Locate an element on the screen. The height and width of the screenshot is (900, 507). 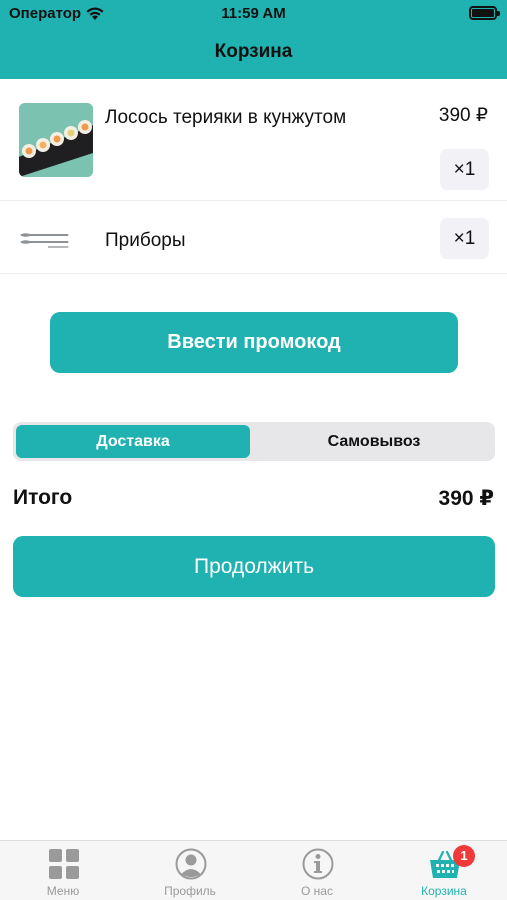
page-title: Корзина is located at coordinates (253, 51).